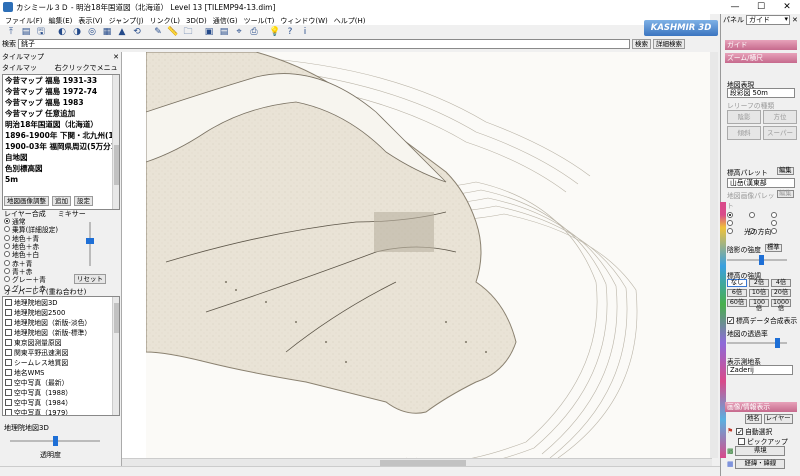 Image resolution: width=800 pixels, height=476 pixels. What do you see at coordinates (126, 21) in the screenshot?
I see `menu-item-3: ジャンプ(J)` at bounding box center [126, 21].